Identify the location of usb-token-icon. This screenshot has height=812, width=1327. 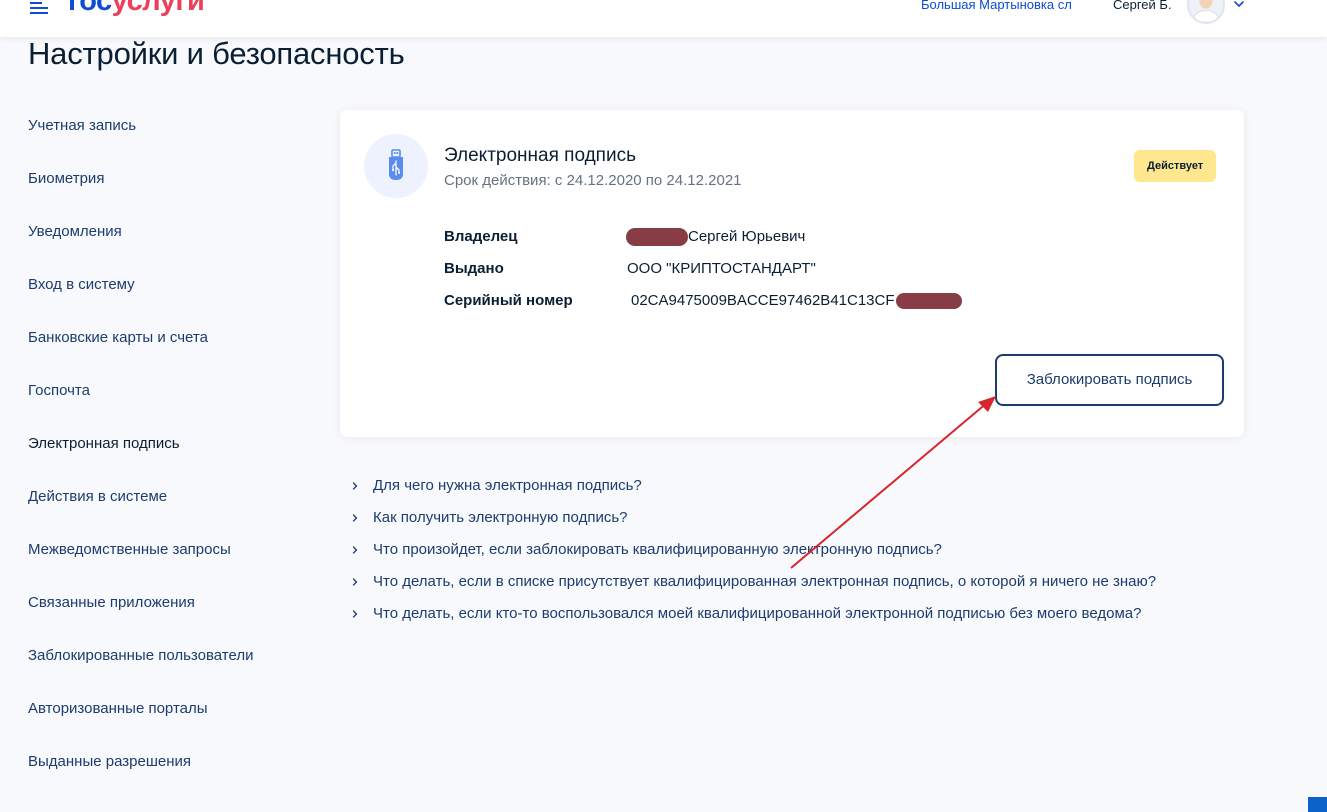
(396, 166).